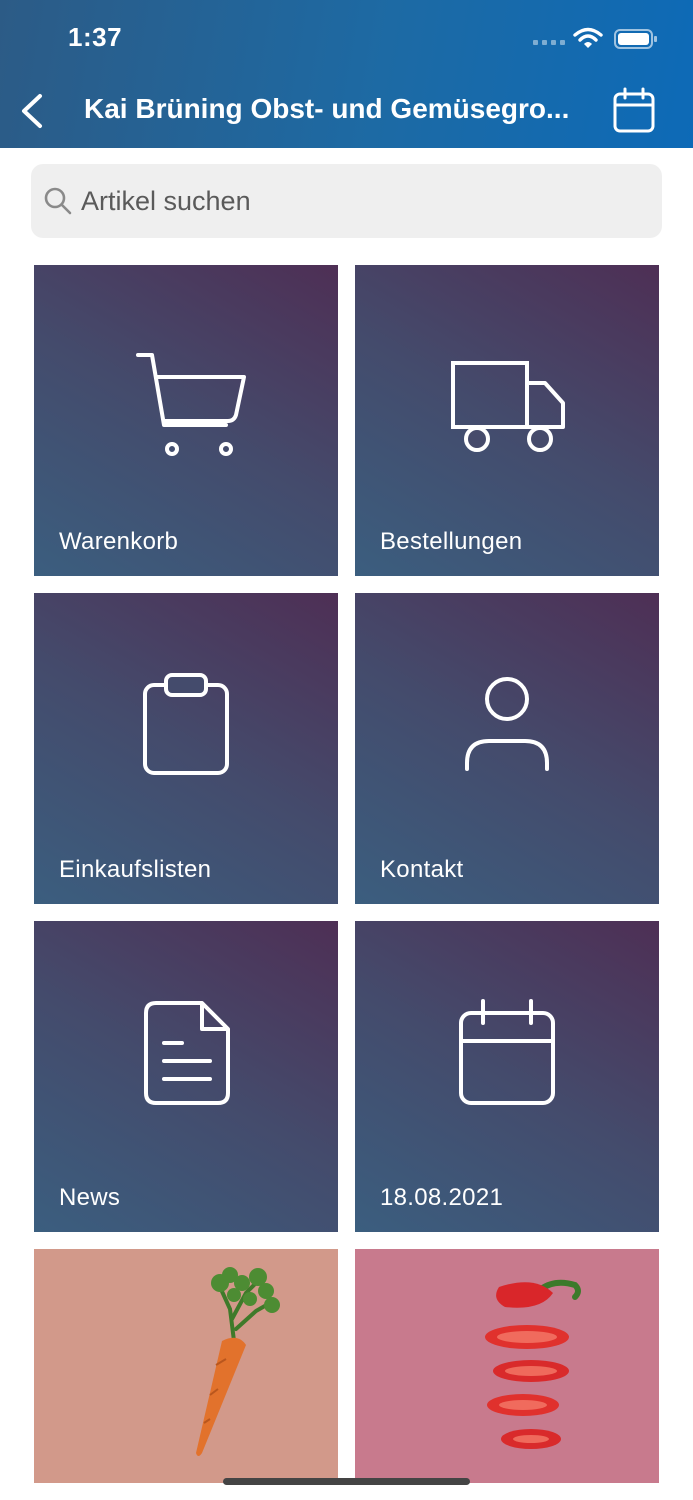 The height and width of the screenshot is (1500, 693). I want to click on promo-carrot-tile, so click(186, 1366).